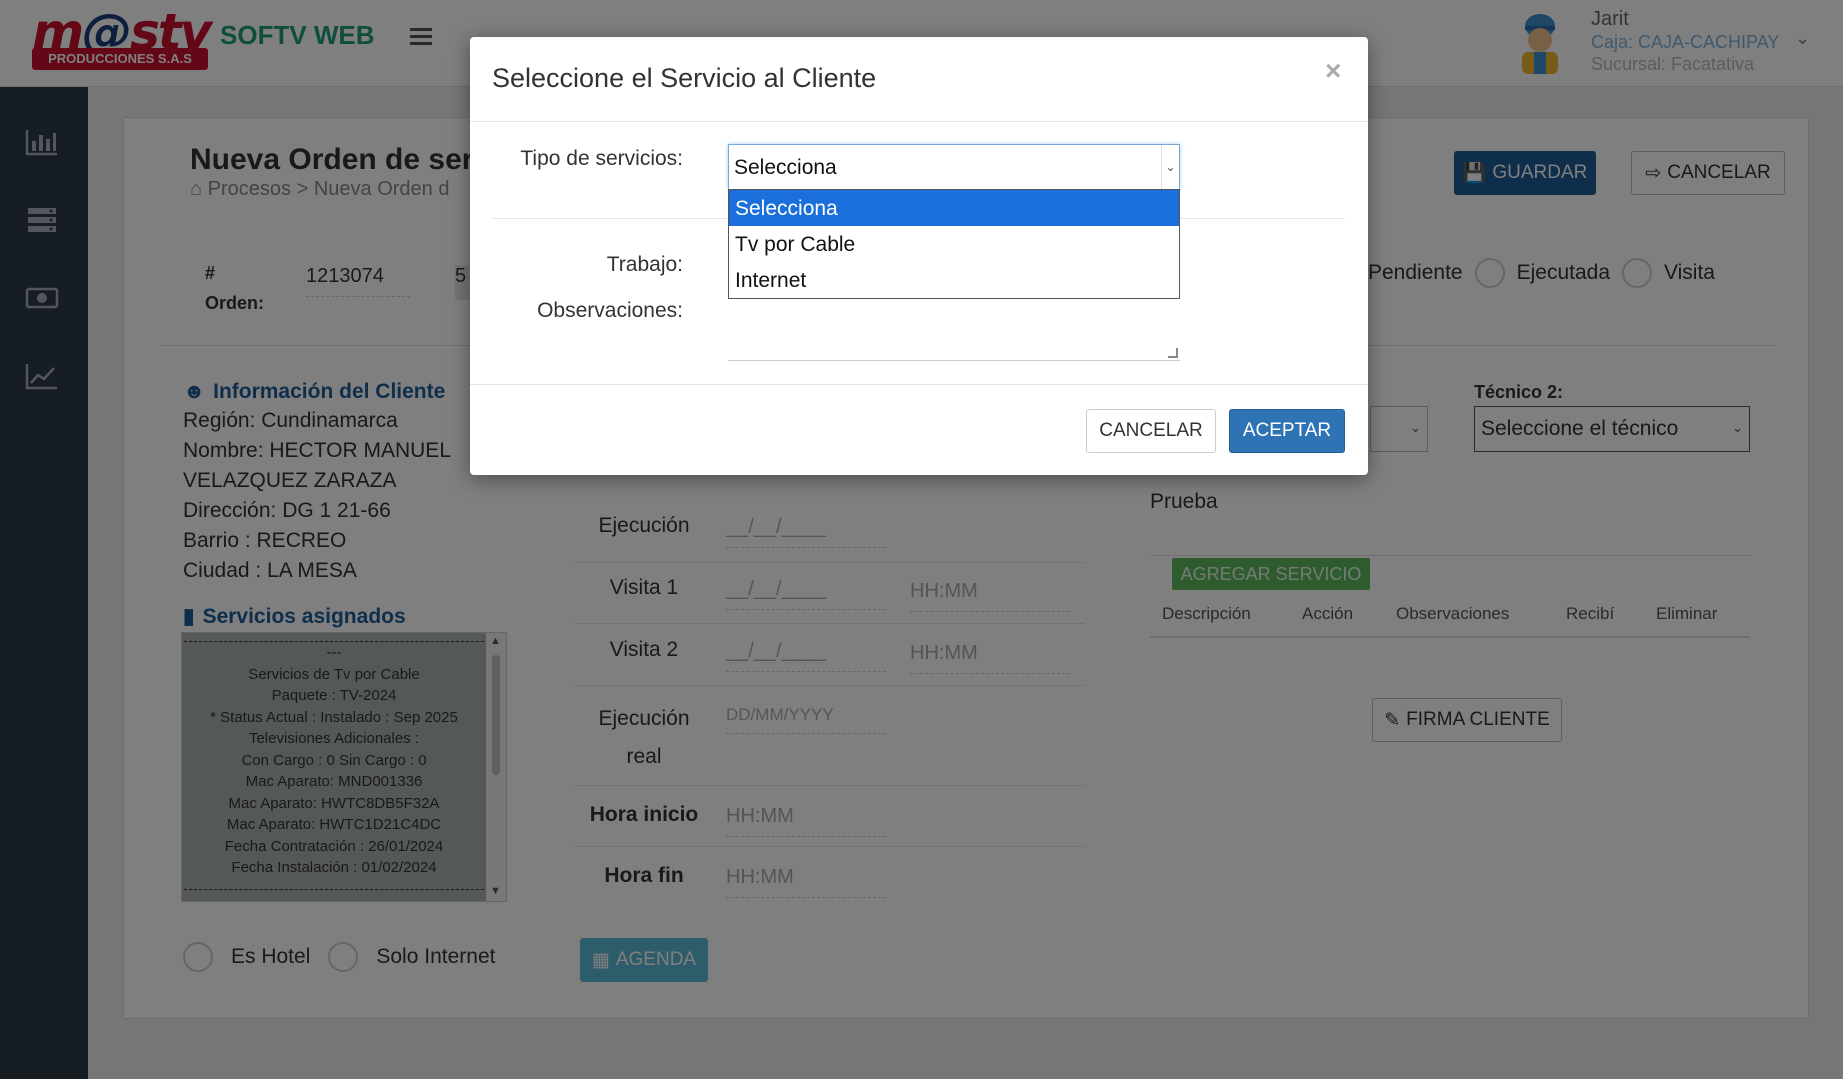 This screenshot has width=1843, height=1079. Describe the element at coordinates (1333, 71) in the screenshot. I see `close-icon: ×` at that location.